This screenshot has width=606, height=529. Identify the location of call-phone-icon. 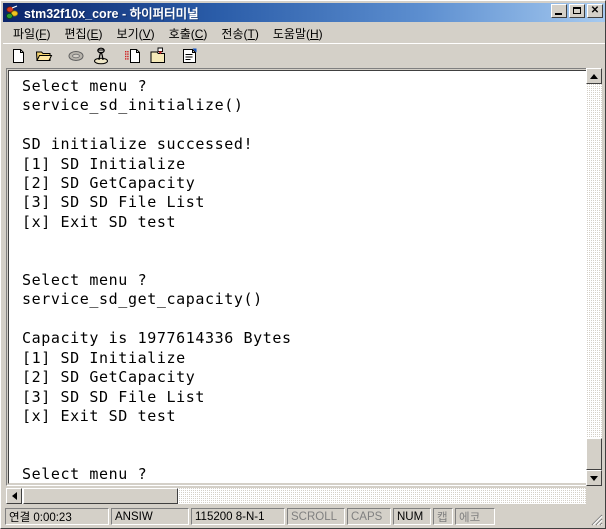
(101, 56).